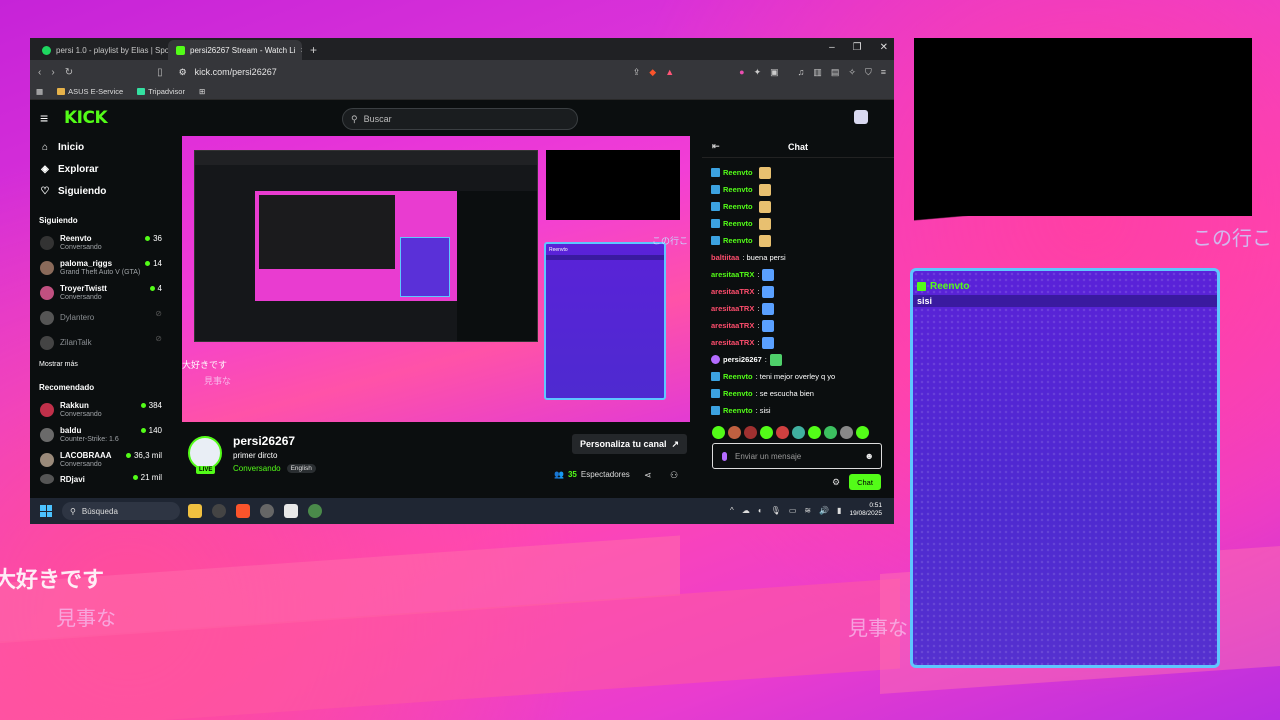 Image resolution: width=1280 pixels, height=720 pixels. I want to click on brave-icon, so click(243, 511).